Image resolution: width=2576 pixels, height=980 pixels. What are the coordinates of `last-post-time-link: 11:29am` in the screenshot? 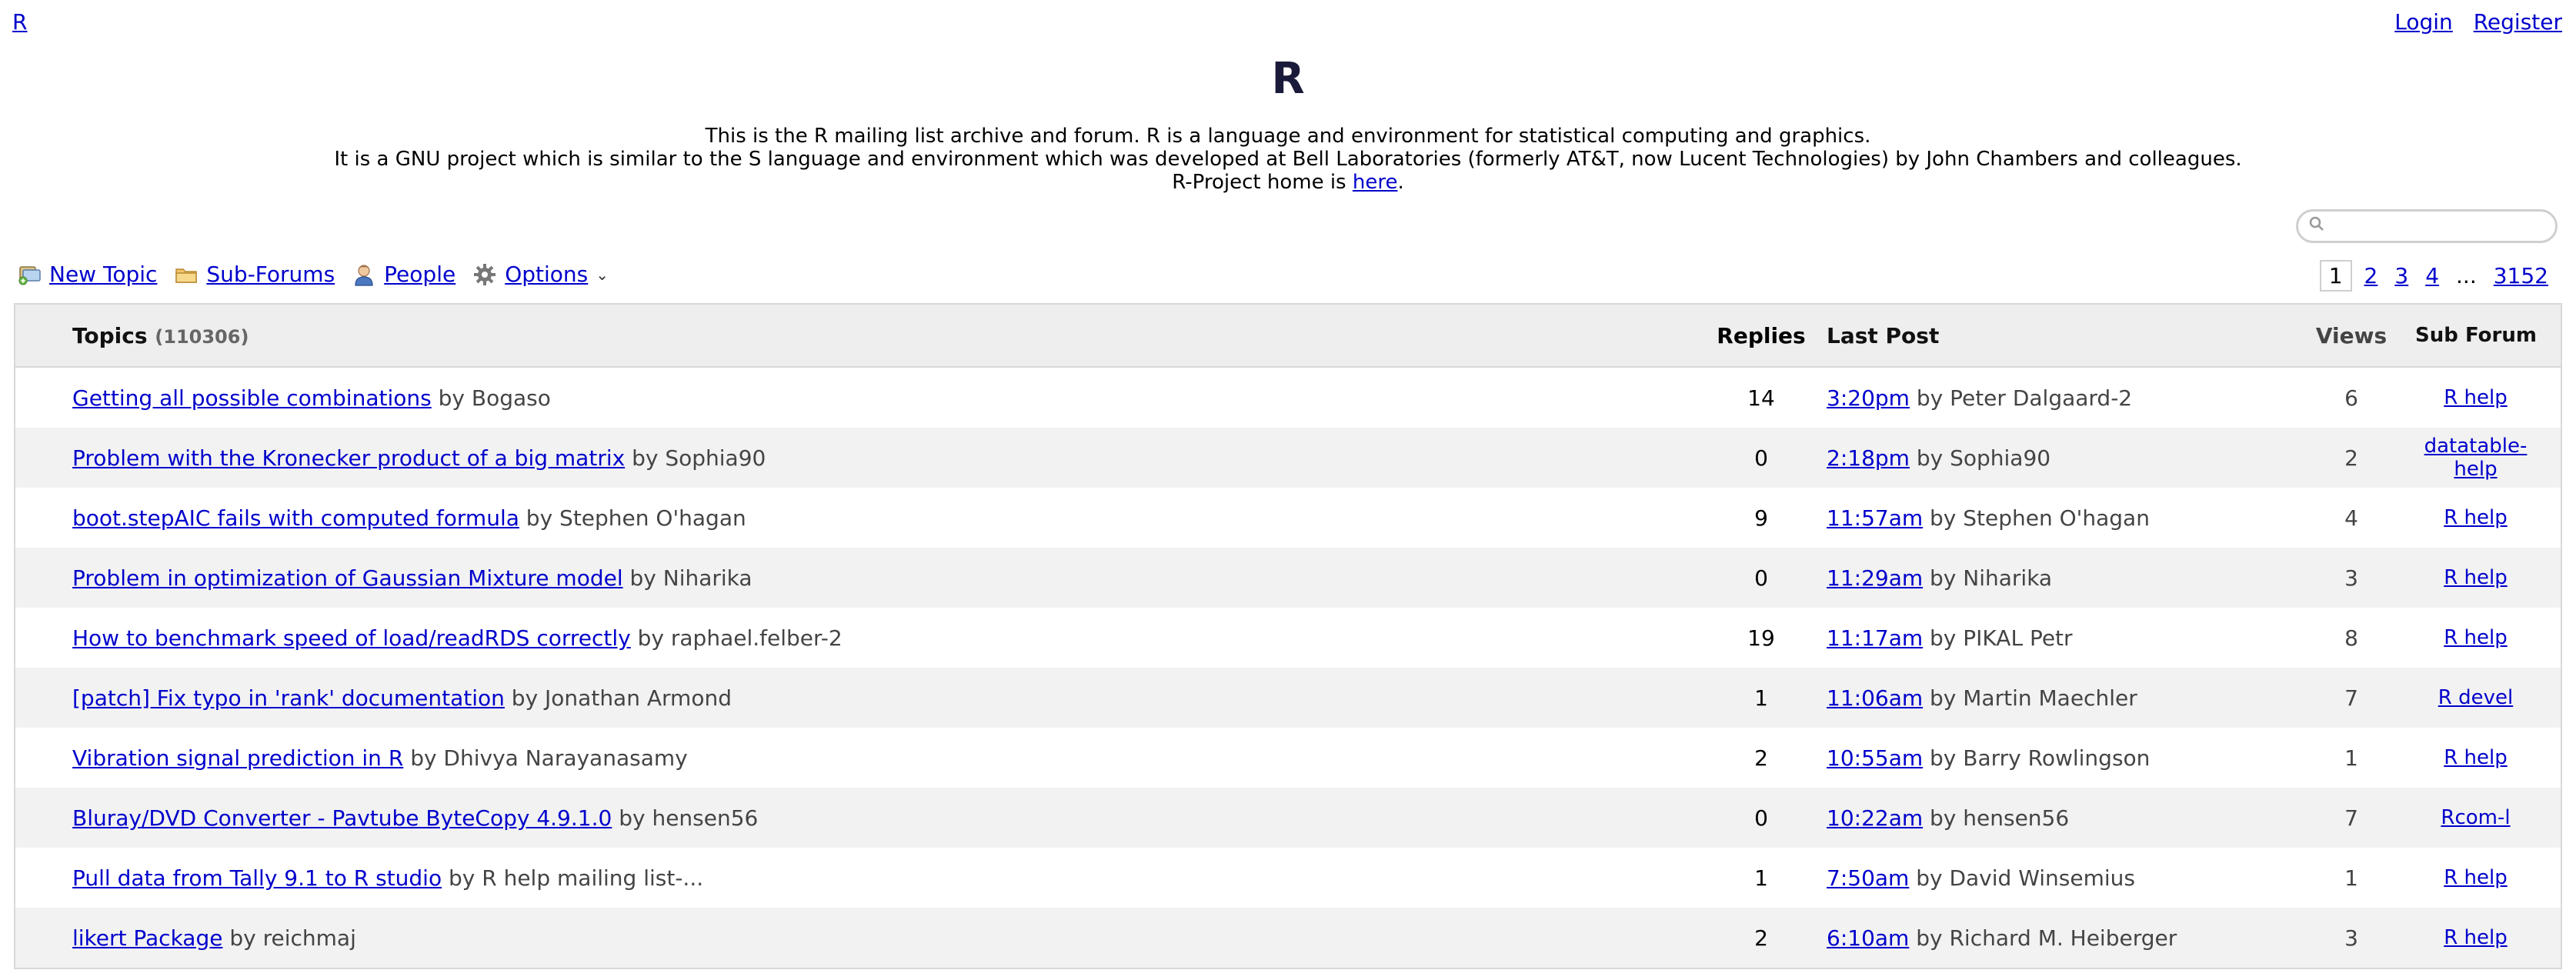 It's located at (1875, 578).